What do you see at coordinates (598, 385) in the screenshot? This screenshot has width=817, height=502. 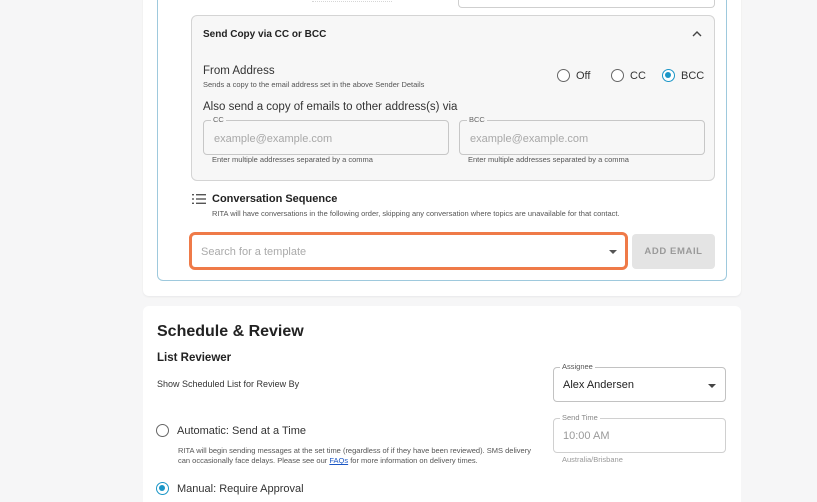 I see `assignee-value: Alex Andersen` at bounding box center [598, 385].